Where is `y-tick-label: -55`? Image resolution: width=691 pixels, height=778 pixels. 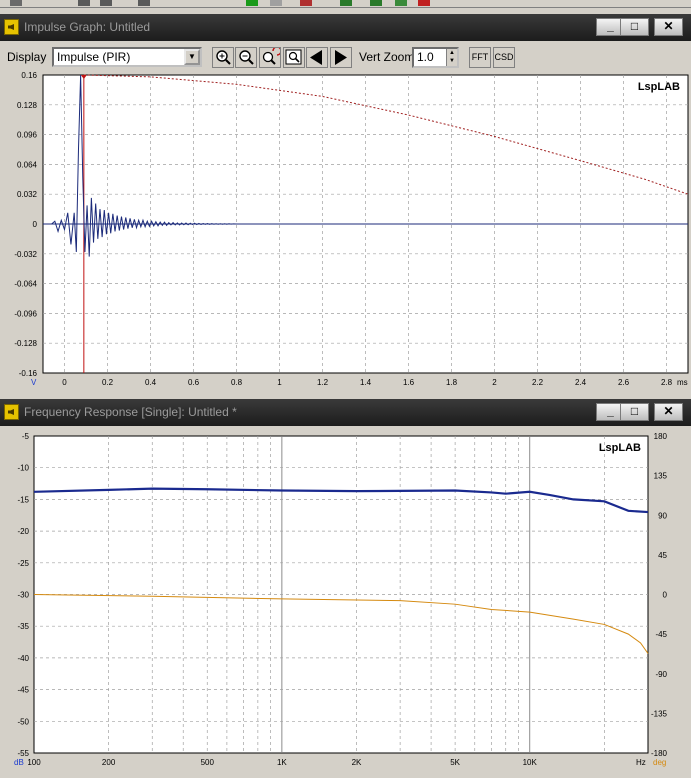
y-tick-label: -55 is located at coordinates (23, 753).